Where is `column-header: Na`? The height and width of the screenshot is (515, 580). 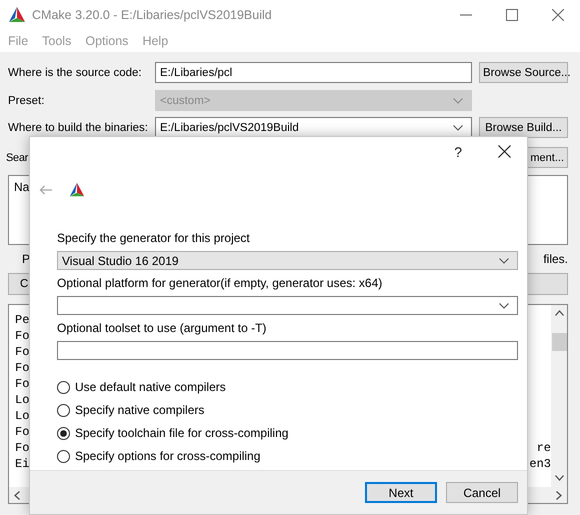 column-header: Na is located at coordinates (22, 187).